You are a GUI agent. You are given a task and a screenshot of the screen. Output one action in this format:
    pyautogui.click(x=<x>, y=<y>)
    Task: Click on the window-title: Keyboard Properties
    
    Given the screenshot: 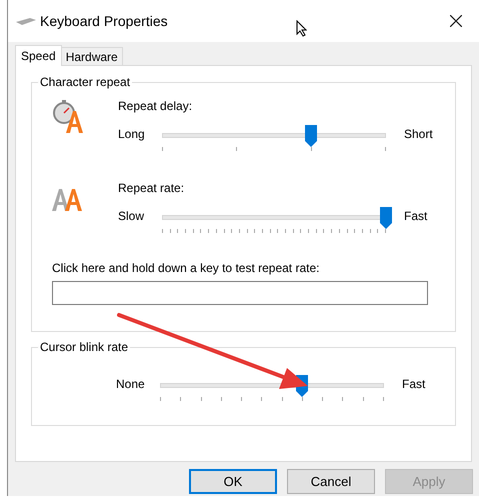 What is the action you would take?
    pyautogui.click(x=104, y=21)
    